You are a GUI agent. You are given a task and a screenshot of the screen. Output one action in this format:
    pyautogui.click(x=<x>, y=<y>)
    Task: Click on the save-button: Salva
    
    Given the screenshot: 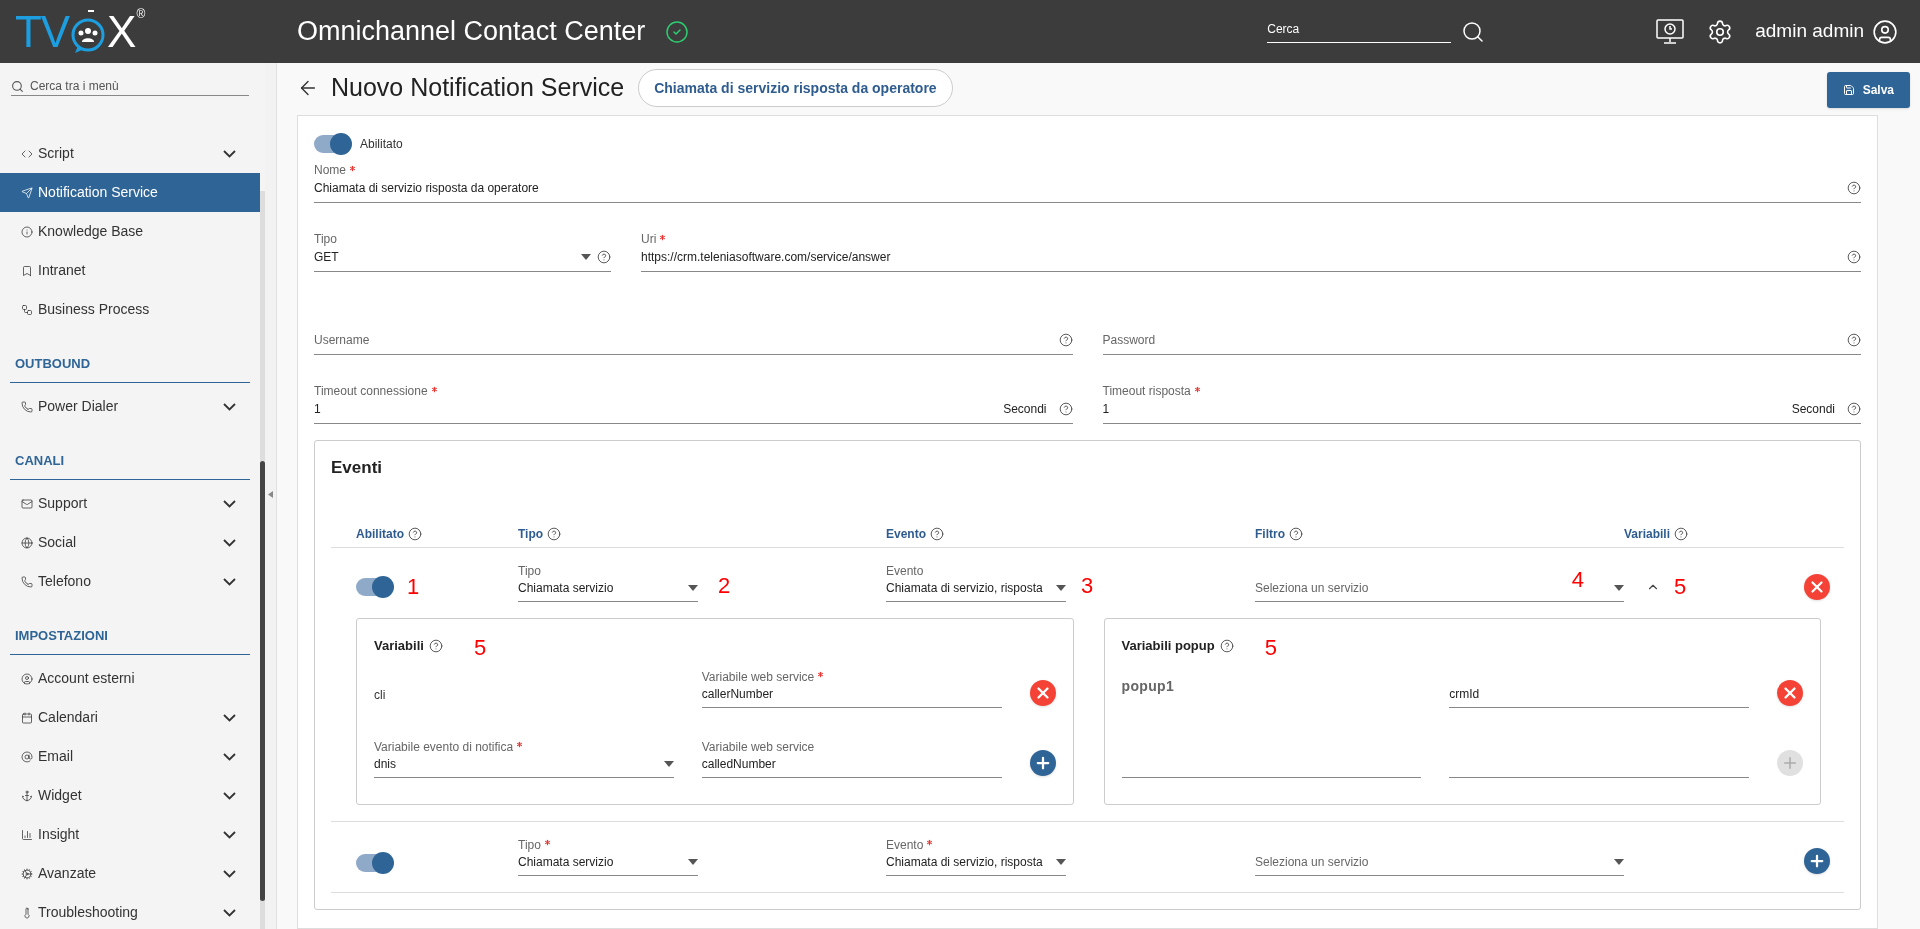 What is the action you would take?
    pyautogui.click(x=1868, y=90)
    